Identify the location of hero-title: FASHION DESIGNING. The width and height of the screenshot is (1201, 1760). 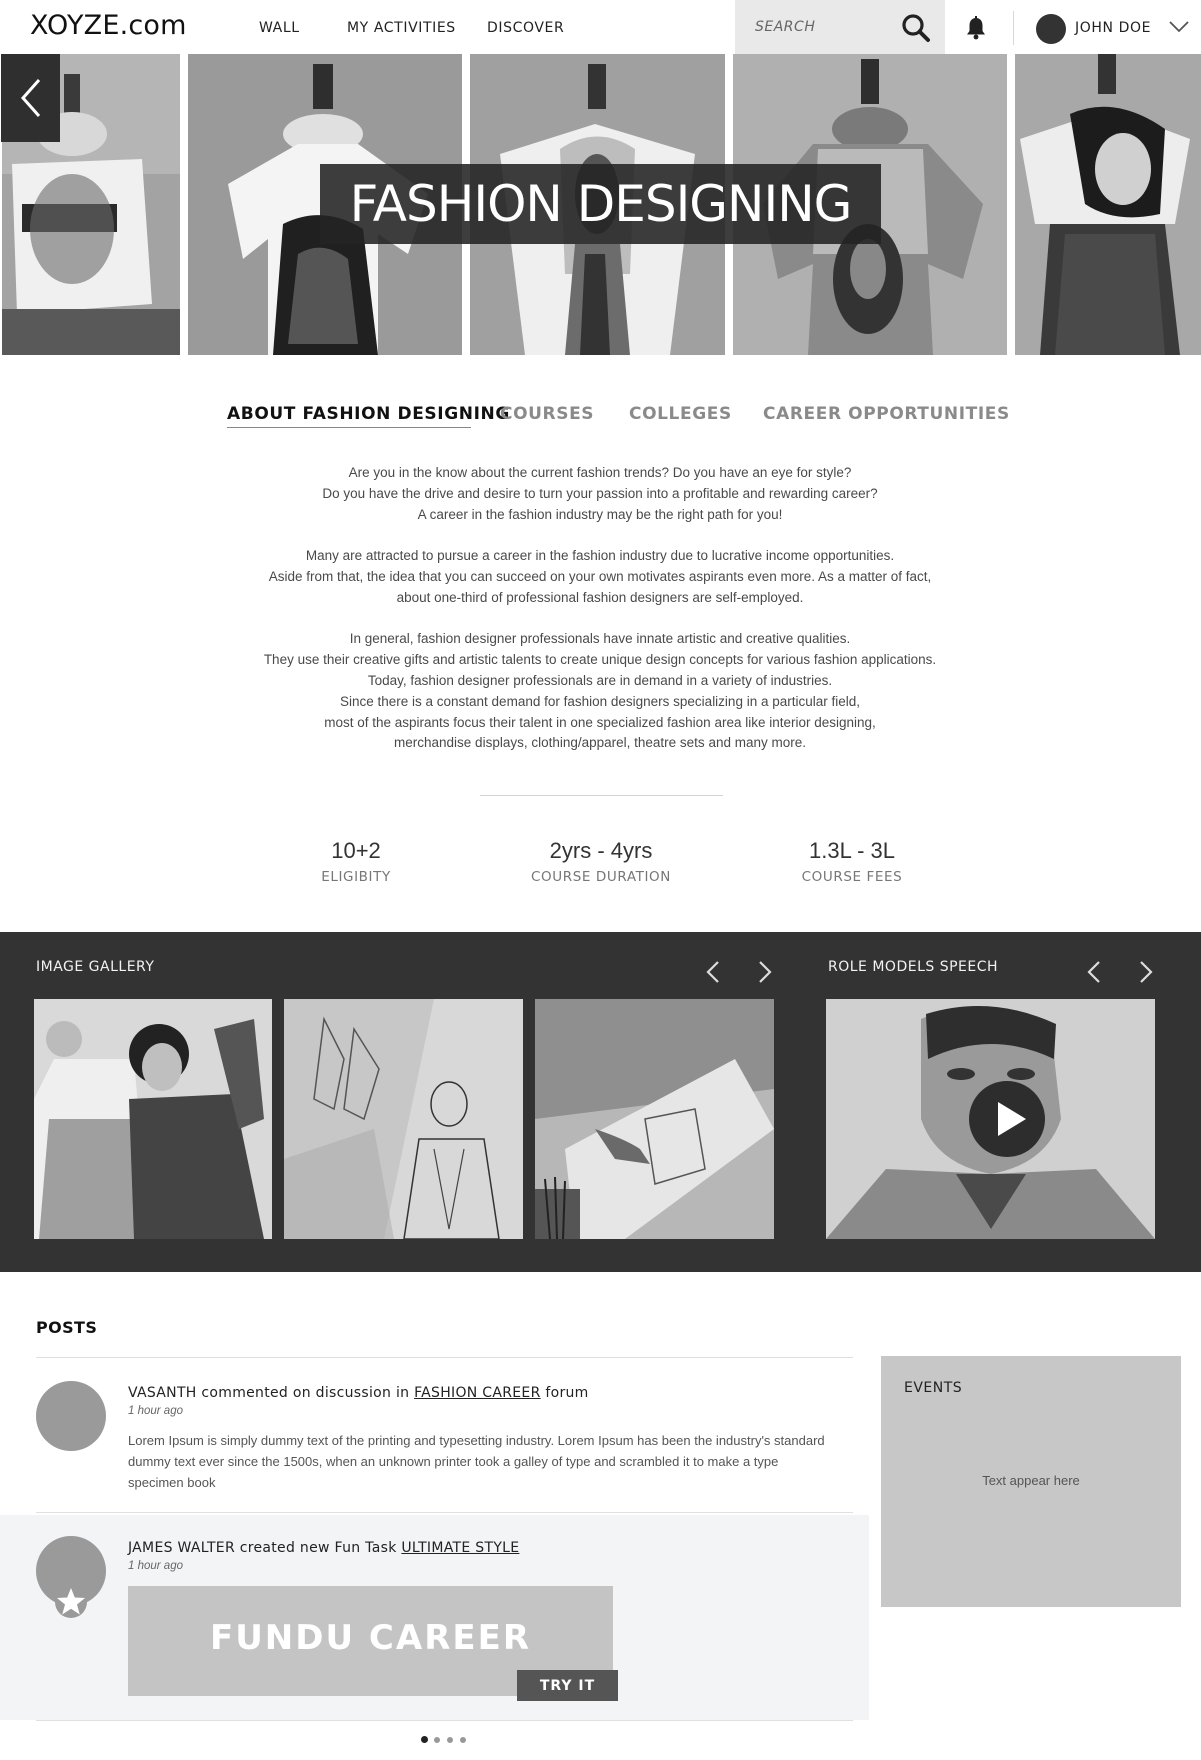
(601, 204).